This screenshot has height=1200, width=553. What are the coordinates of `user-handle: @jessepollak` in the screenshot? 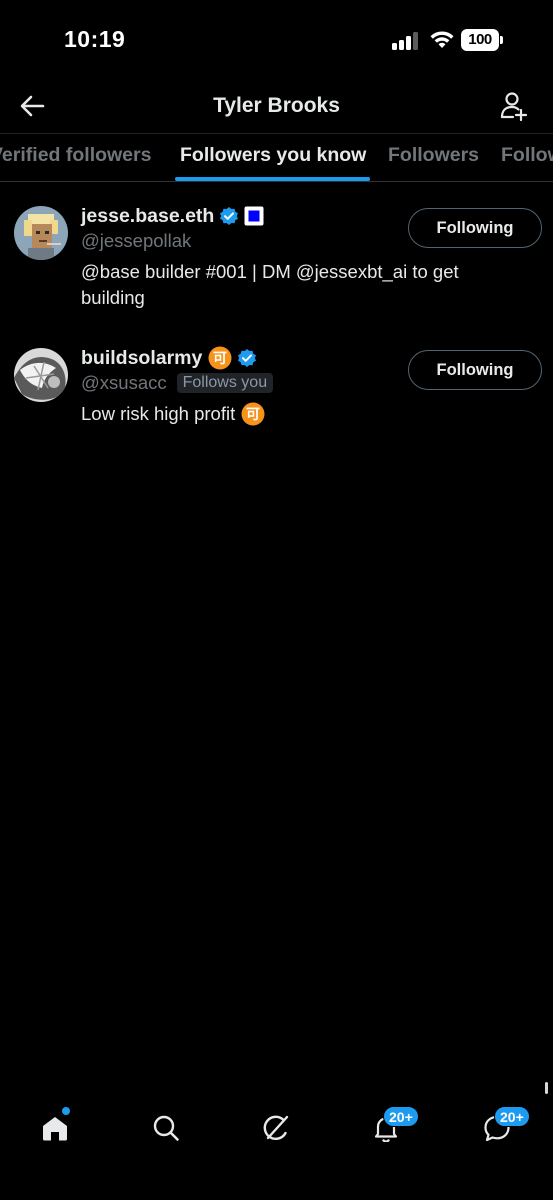 It's located at (136, 240).